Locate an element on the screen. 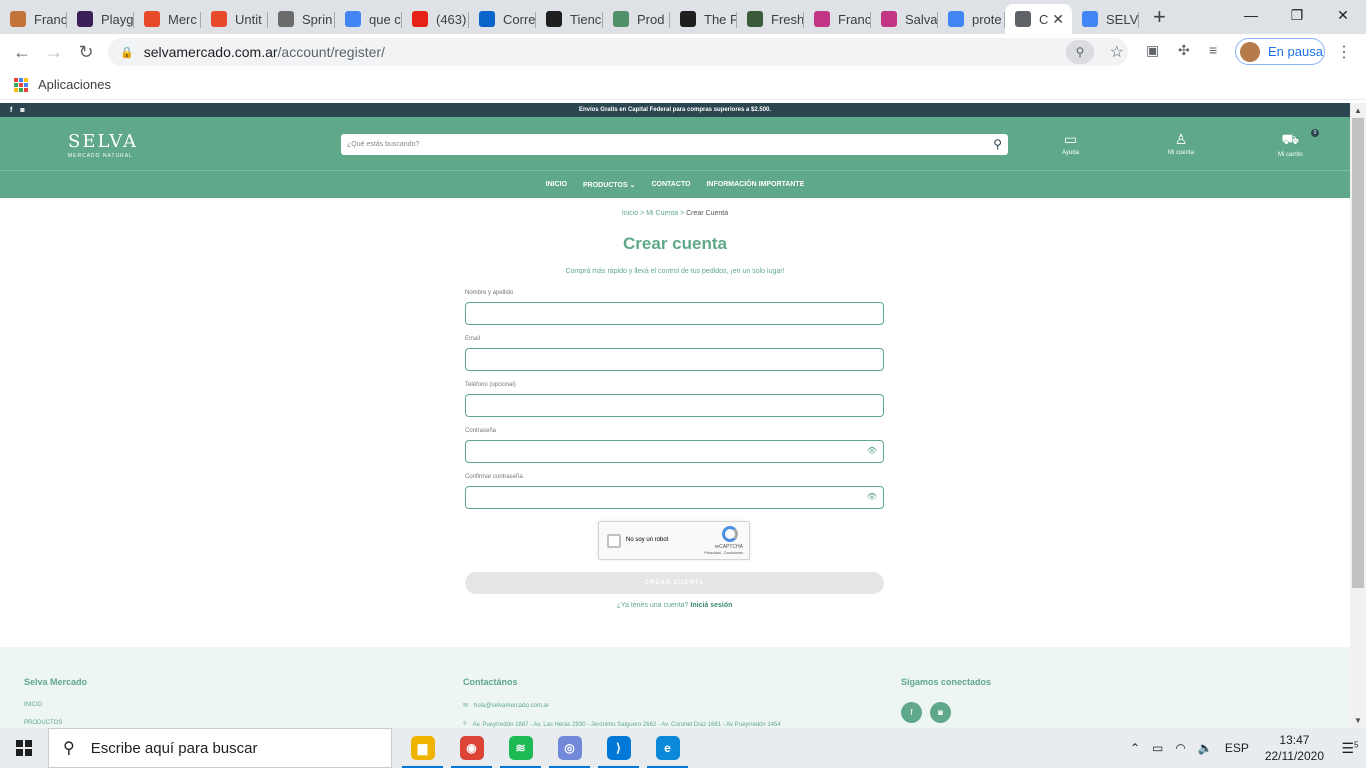 The width and height of the screenshot is (1366, 768). battery-icon: ▭ is located at coordinates (1157, 748).